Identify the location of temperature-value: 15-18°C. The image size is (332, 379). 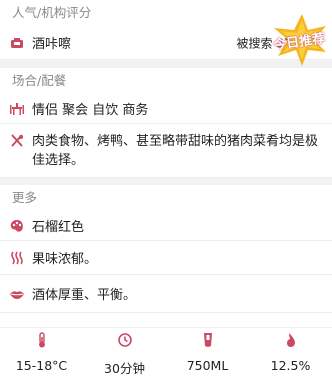
(41, 365).